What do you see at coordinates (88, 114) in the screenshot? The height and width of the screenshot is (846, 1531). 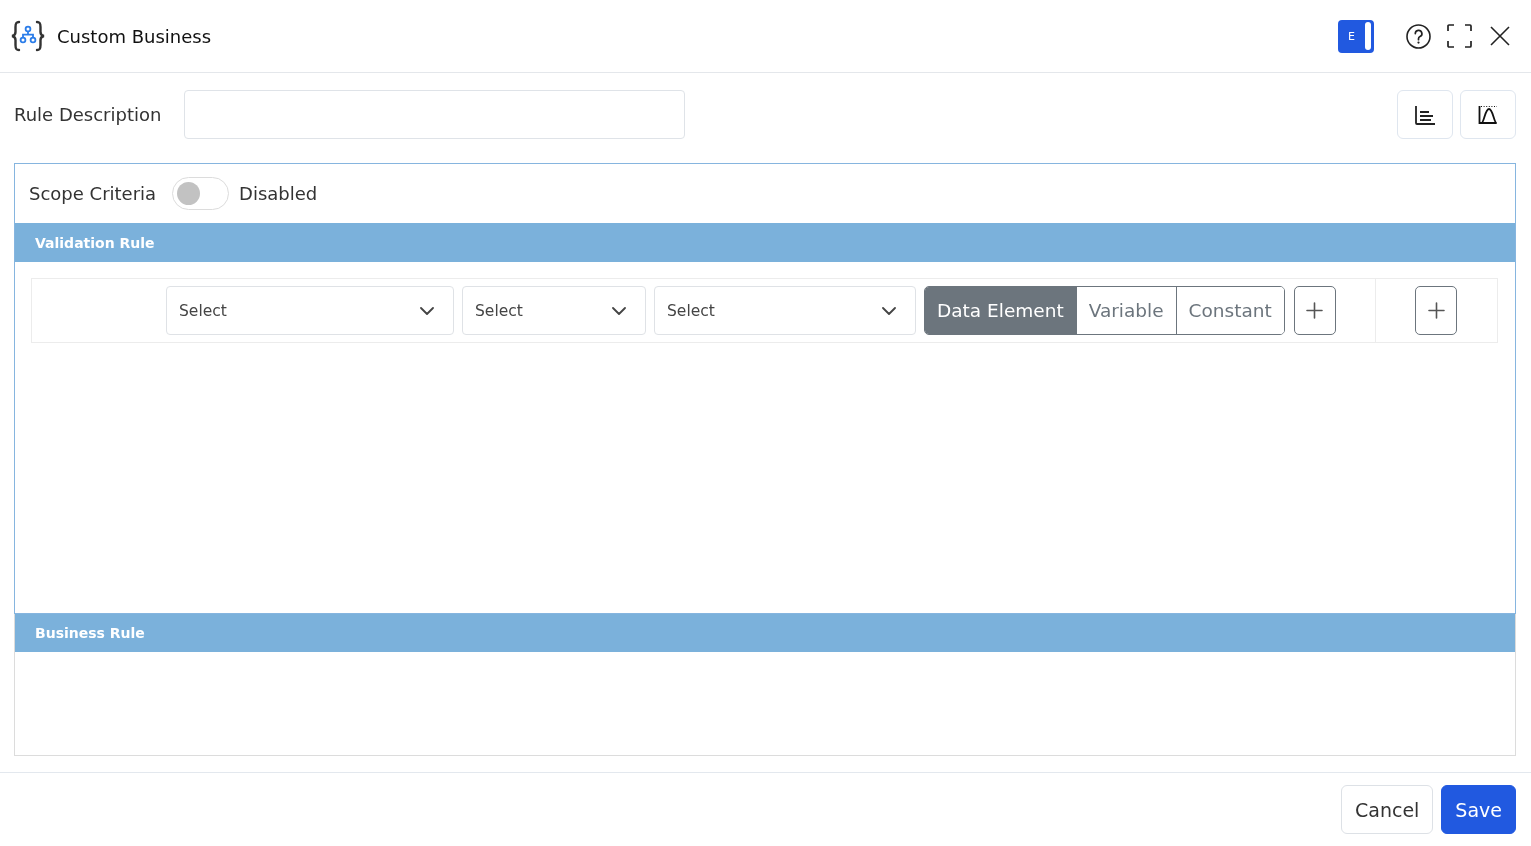 I see `field-label: Rule Description` at bounding box center [88, 114].